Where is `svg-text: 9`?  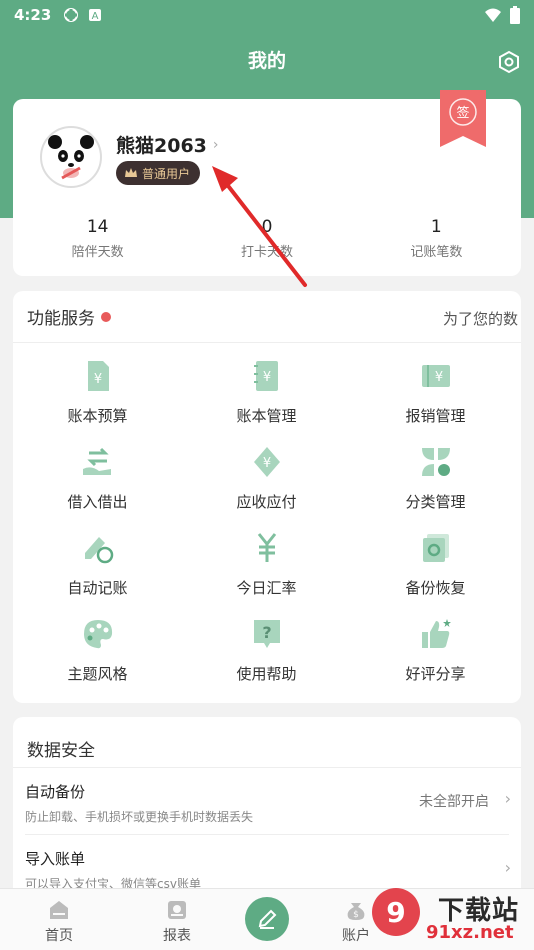
svg-text: 9 is located at coordinates (395, 912).